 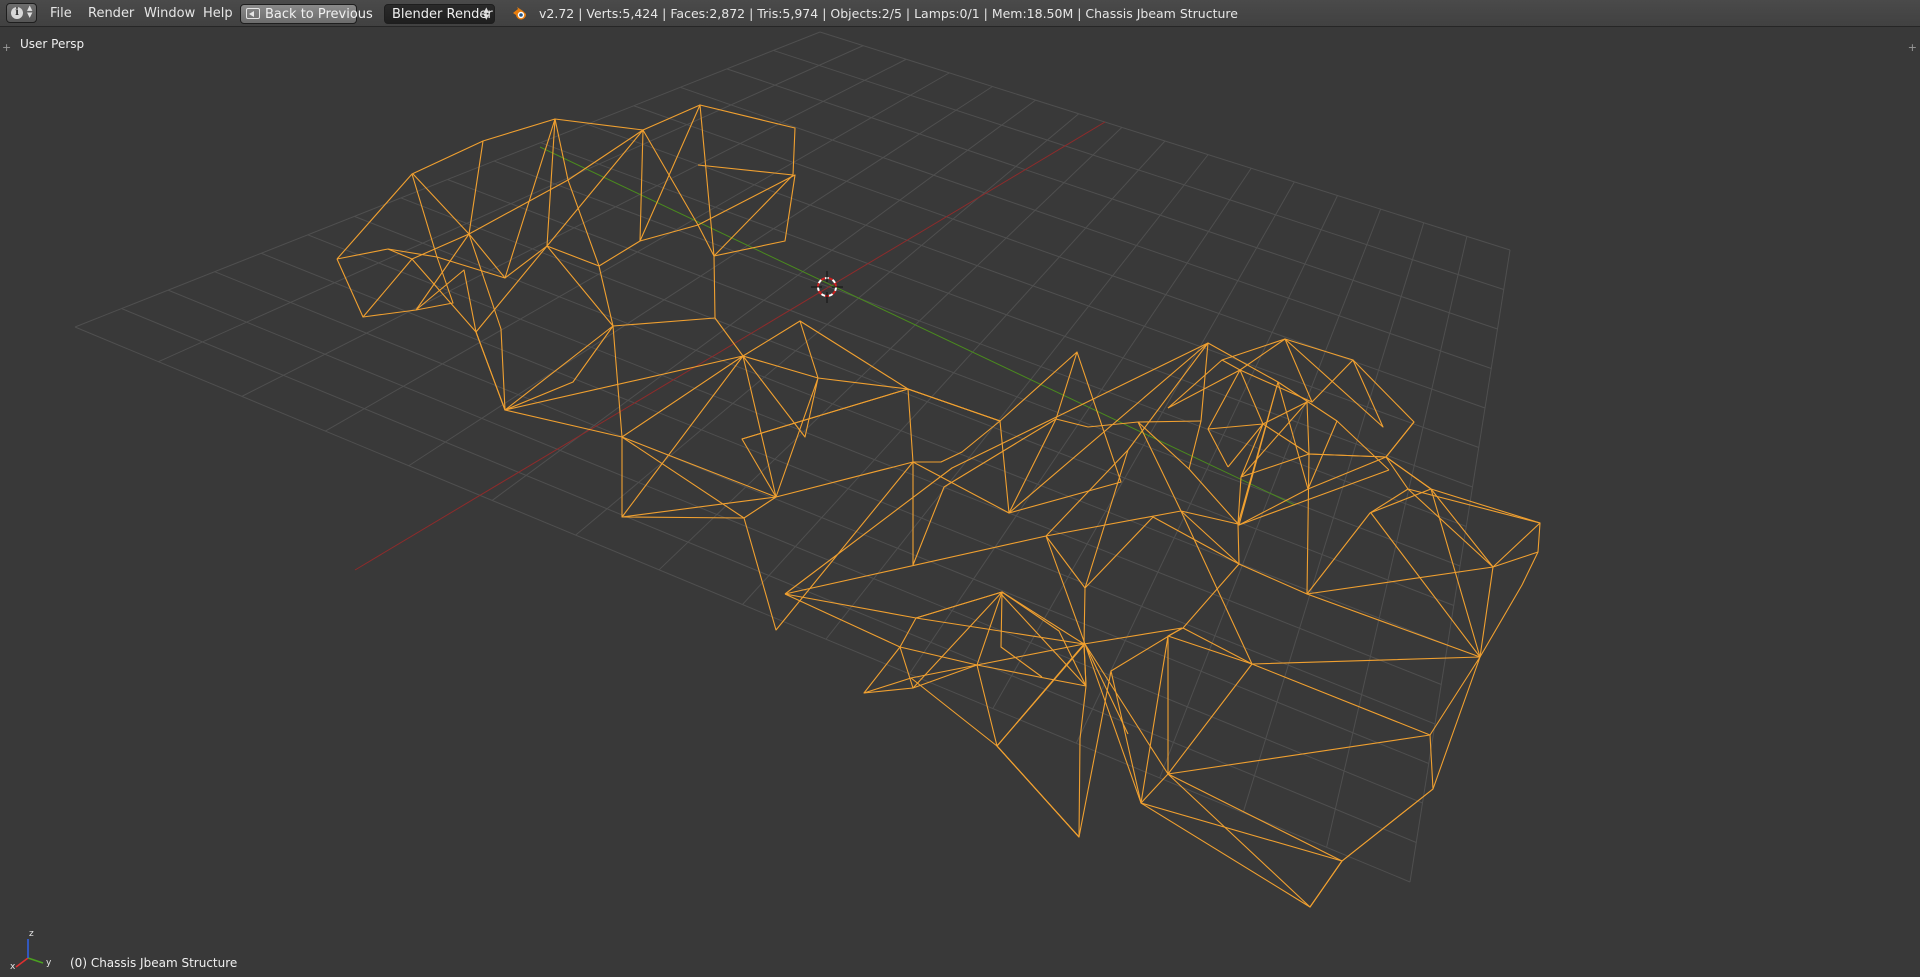 I want to click on menu-file: File, so click(x=61, y=13).